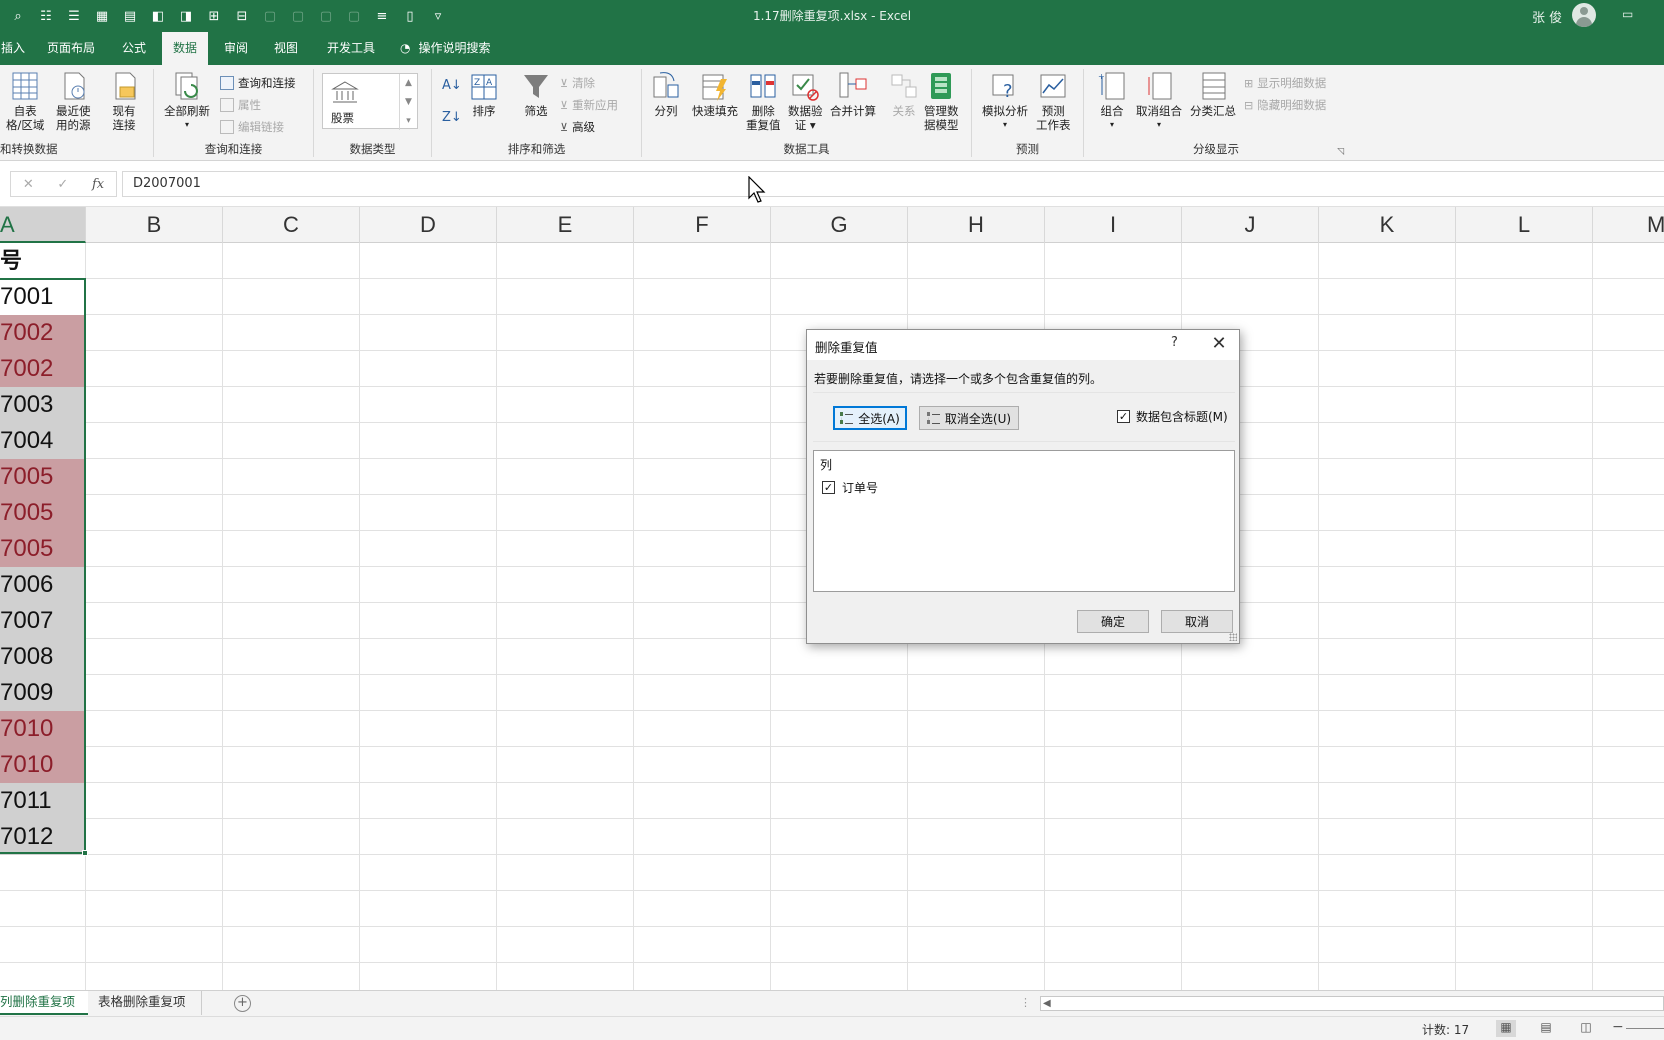  Describe the element at coordinates (43, 621) in the screenshot. I see `table-row: 7007` at that location.